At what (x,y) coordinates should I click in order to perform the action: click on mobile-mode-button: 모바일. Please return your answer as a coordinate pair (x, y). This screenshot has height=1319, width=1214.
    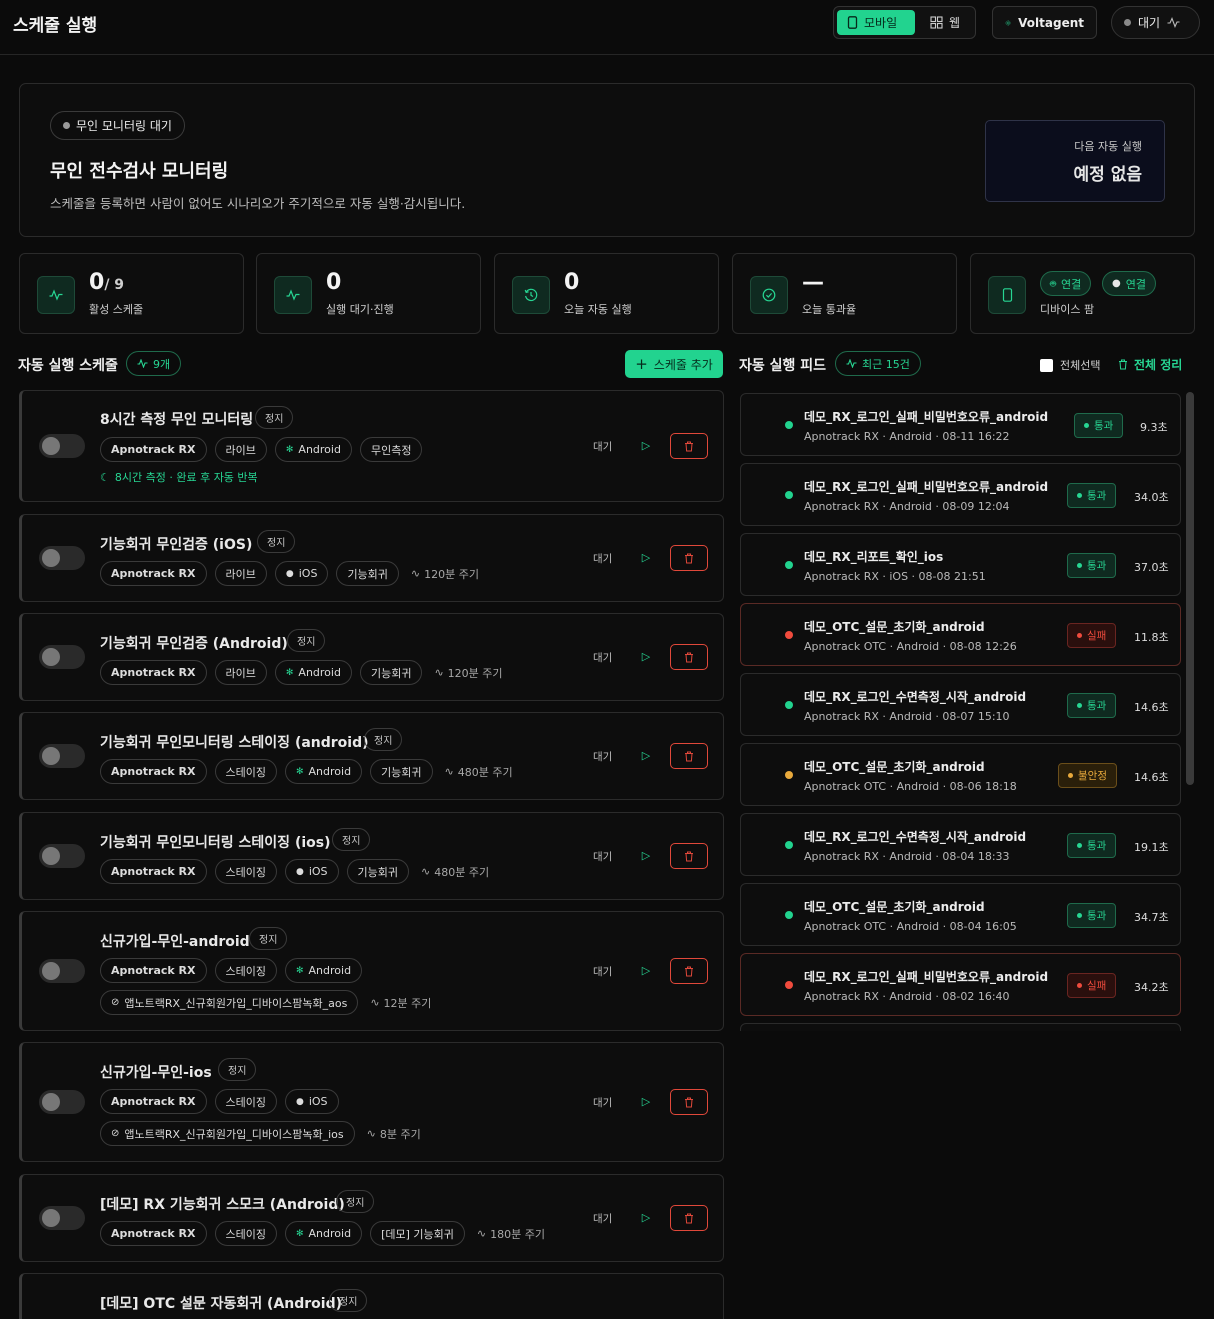
    Looking at the image, I should click on (876, 22).